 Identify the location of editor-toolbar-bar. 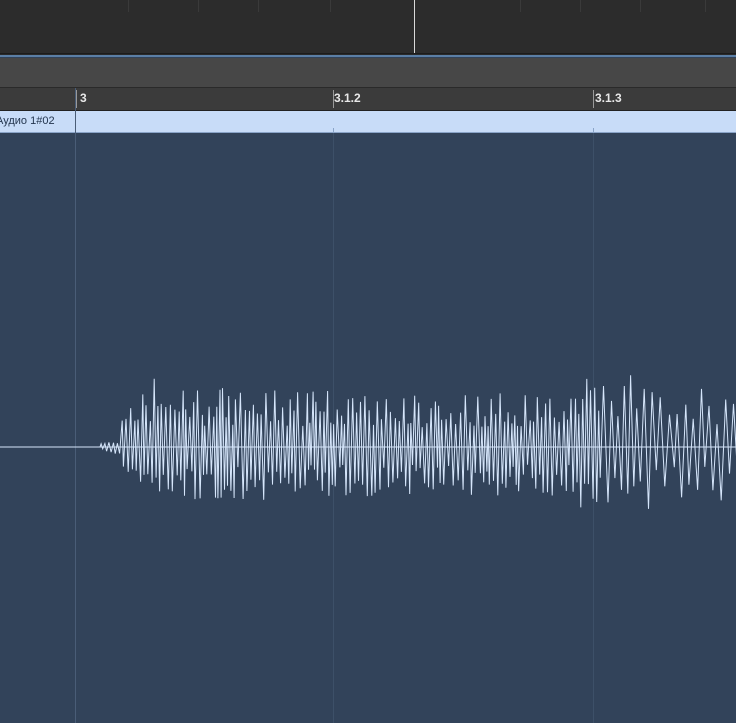
(368, 73).